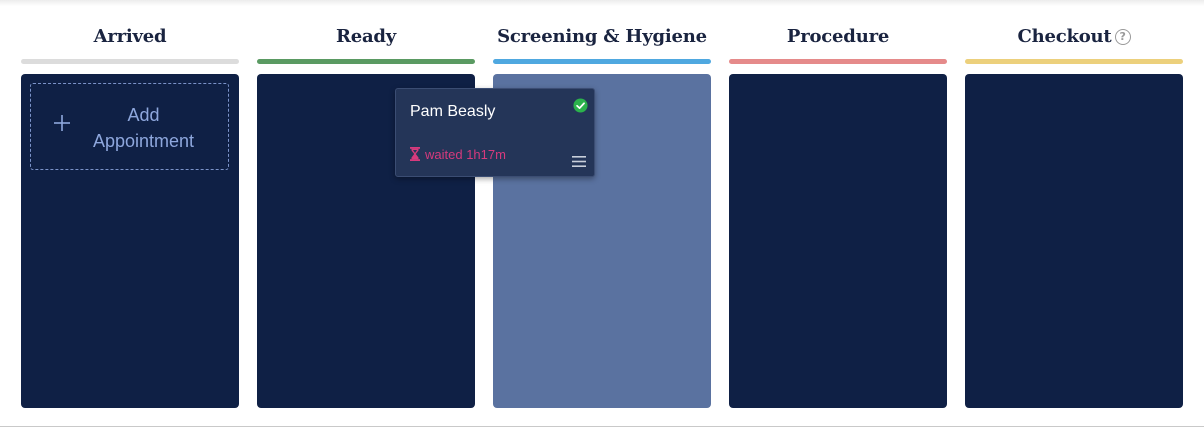  Describe the element at coordinates (579, 161) in the screenshot. I see `menu-icon` at that location.